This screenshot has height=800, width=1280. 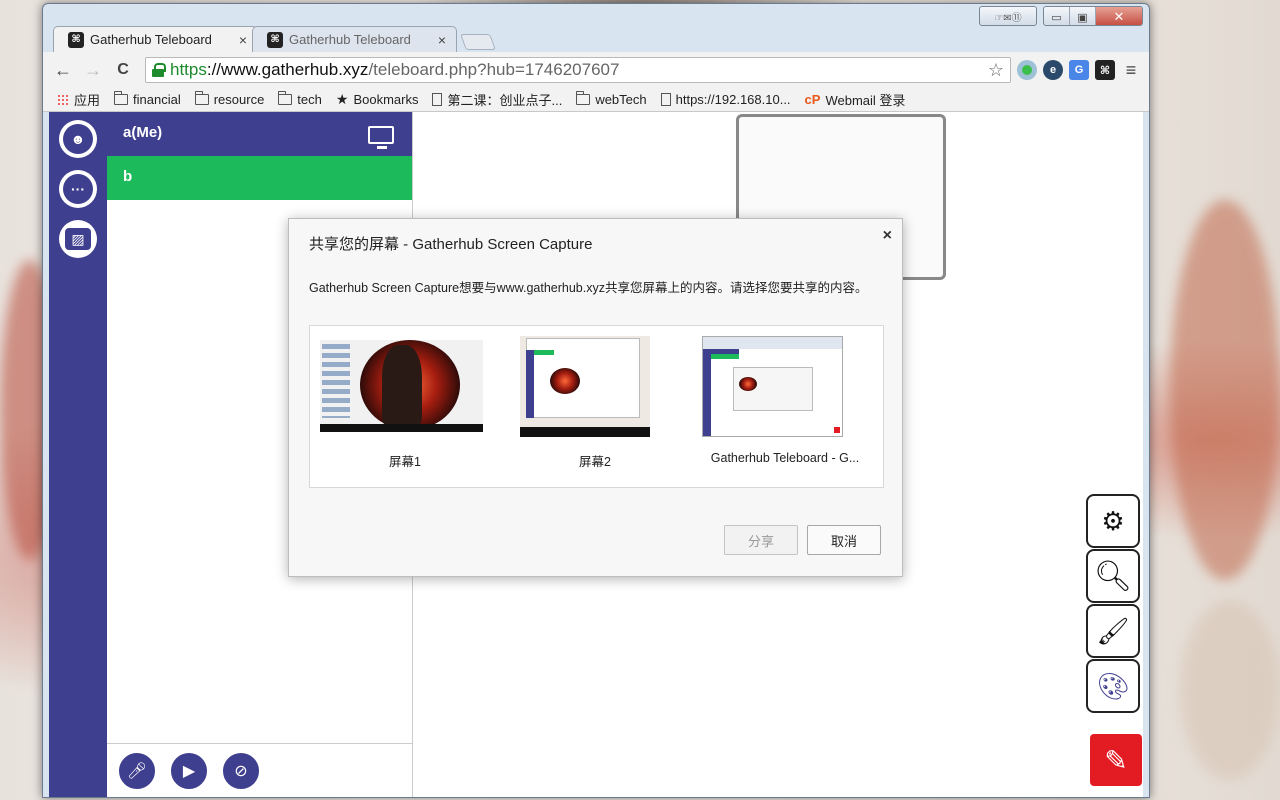 What do you see at coordinates (844, 540) in the screenshot?
I see `cancel-button: 取消` at bounding box center [844, 540].